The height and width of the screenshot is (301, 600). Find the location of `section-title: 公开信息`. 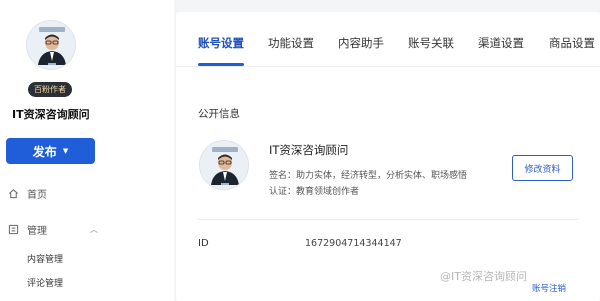

section-title: 公开信息 is located at coordinates (219, 114).